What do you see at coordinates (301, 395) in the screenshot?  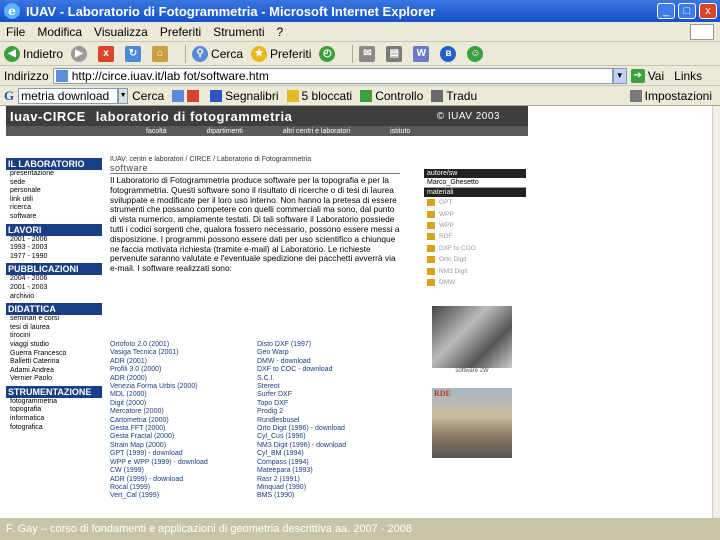 I see `program-link: Surfer DXF` at bounding box center [301, 395].